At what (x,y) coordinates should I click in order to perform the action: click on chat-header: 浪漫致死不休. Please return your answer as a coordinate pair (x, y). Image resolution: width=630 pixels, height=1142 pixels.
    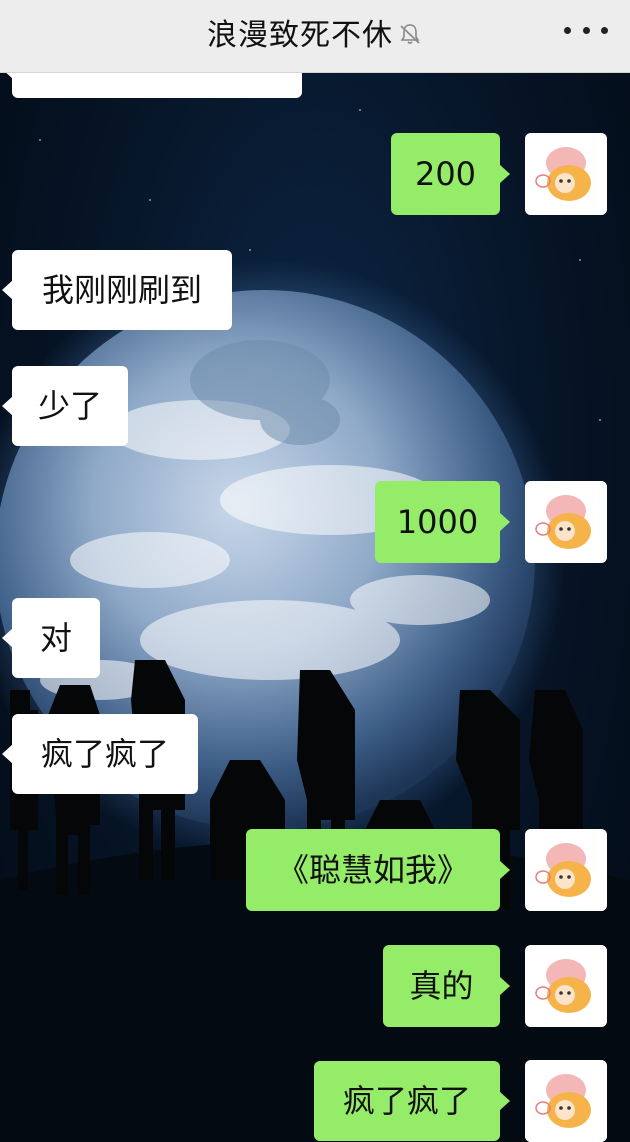
    Looking at the image, I should click on (315, 36).